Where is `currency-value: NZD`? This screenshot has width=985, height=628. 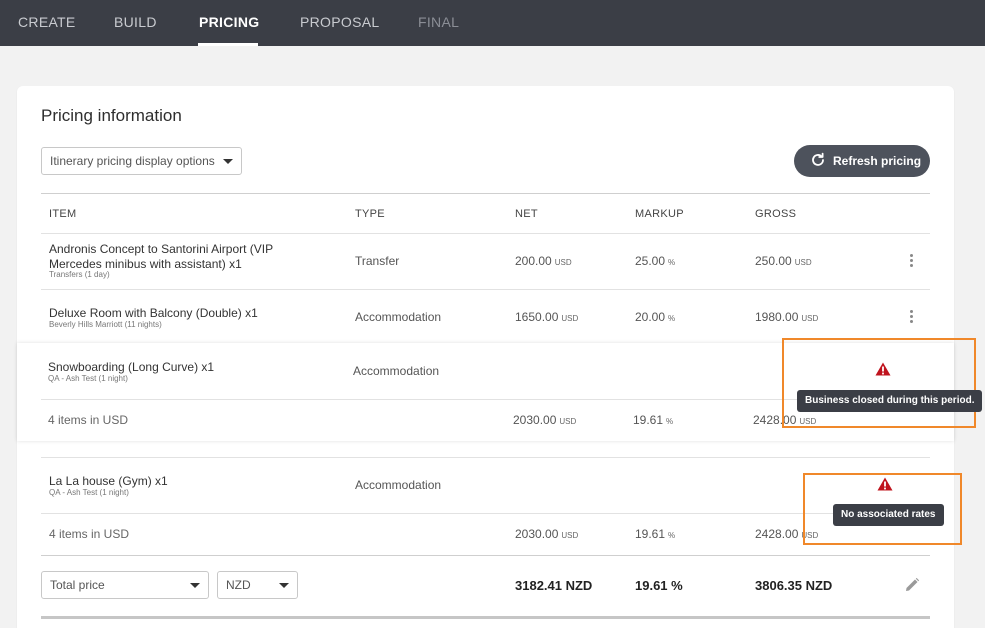 currency-value: NZD is located at coordinates (238, 585).